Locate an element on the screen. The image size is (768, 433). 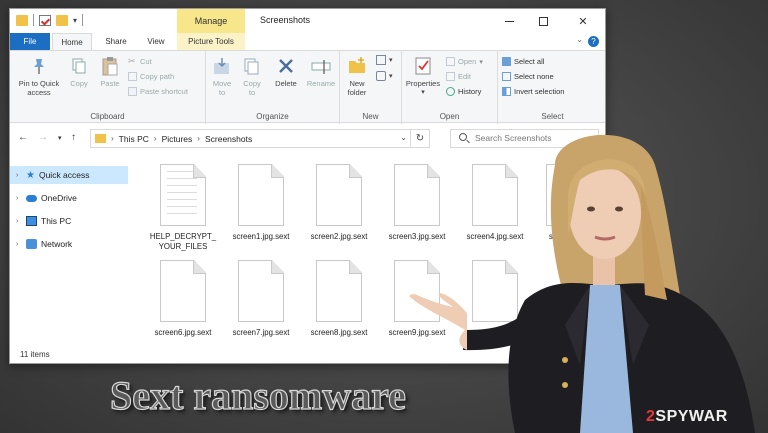
cut-button: ✂ Cut is located at coordinates (140, 61).